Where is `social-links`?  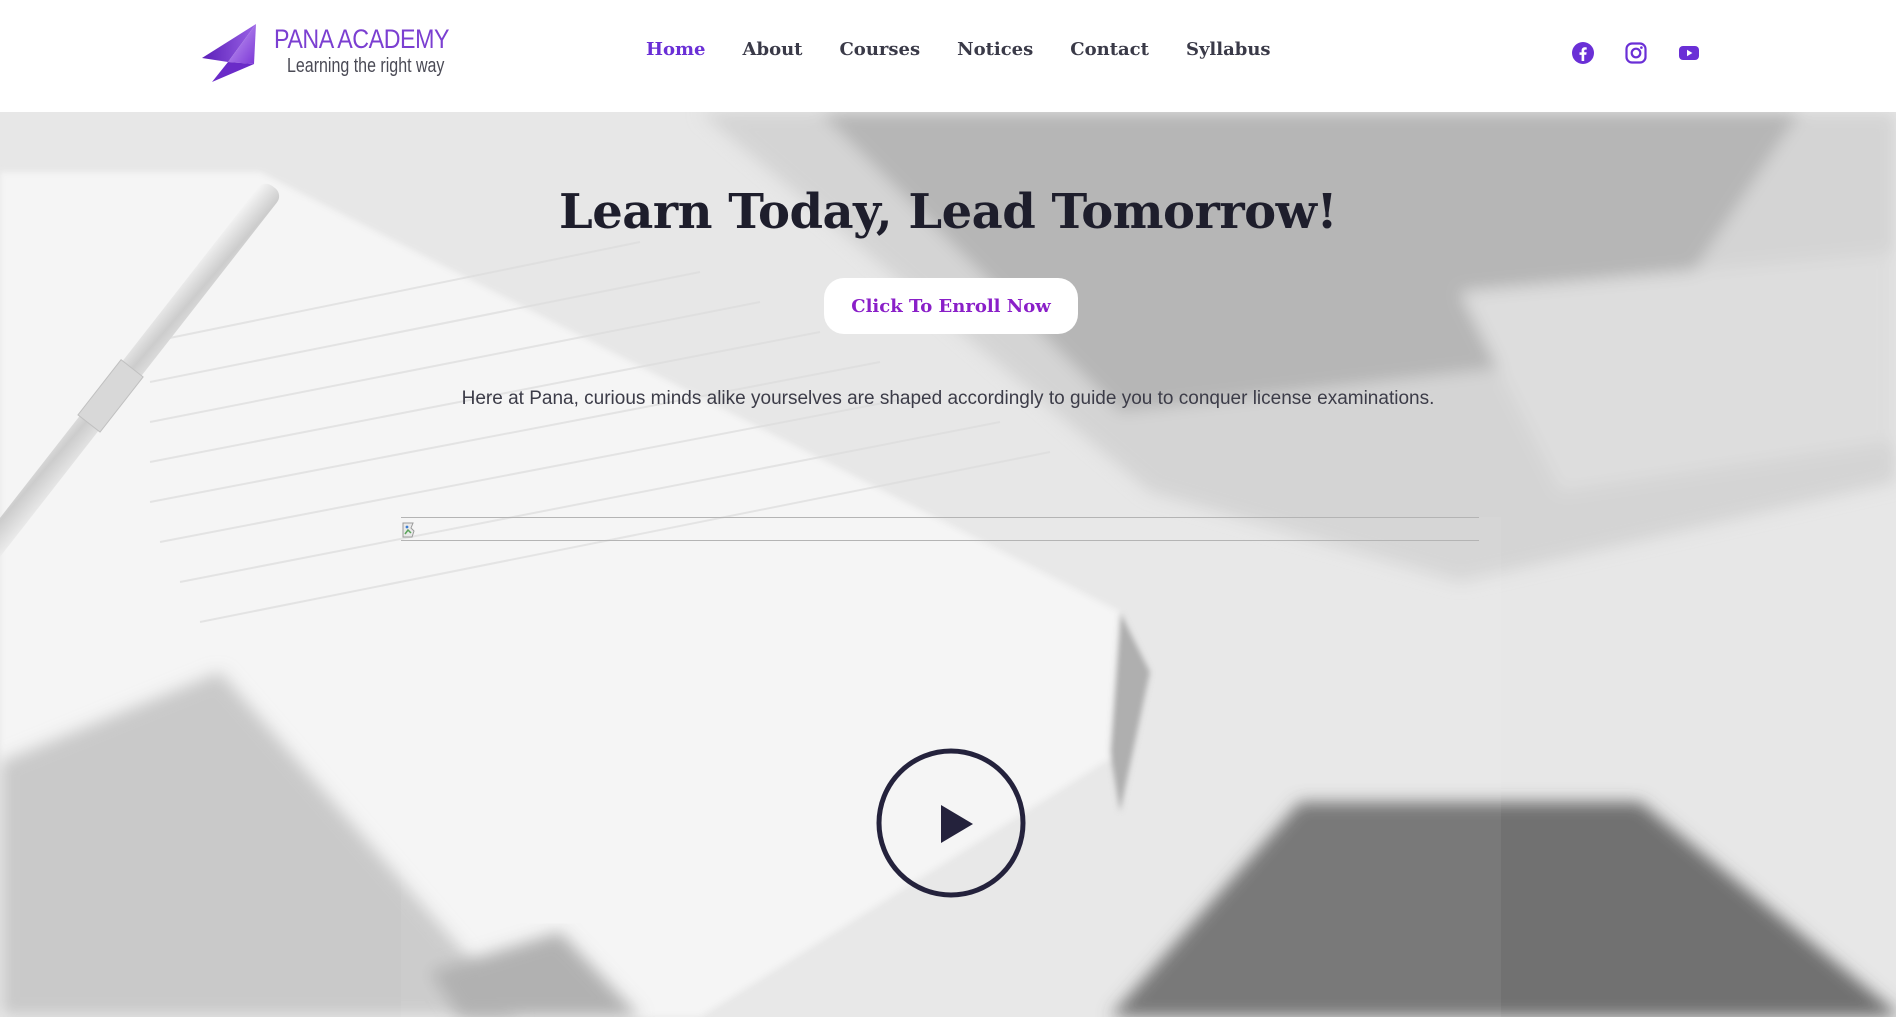 social-links is located at coordinates (1636, 53).